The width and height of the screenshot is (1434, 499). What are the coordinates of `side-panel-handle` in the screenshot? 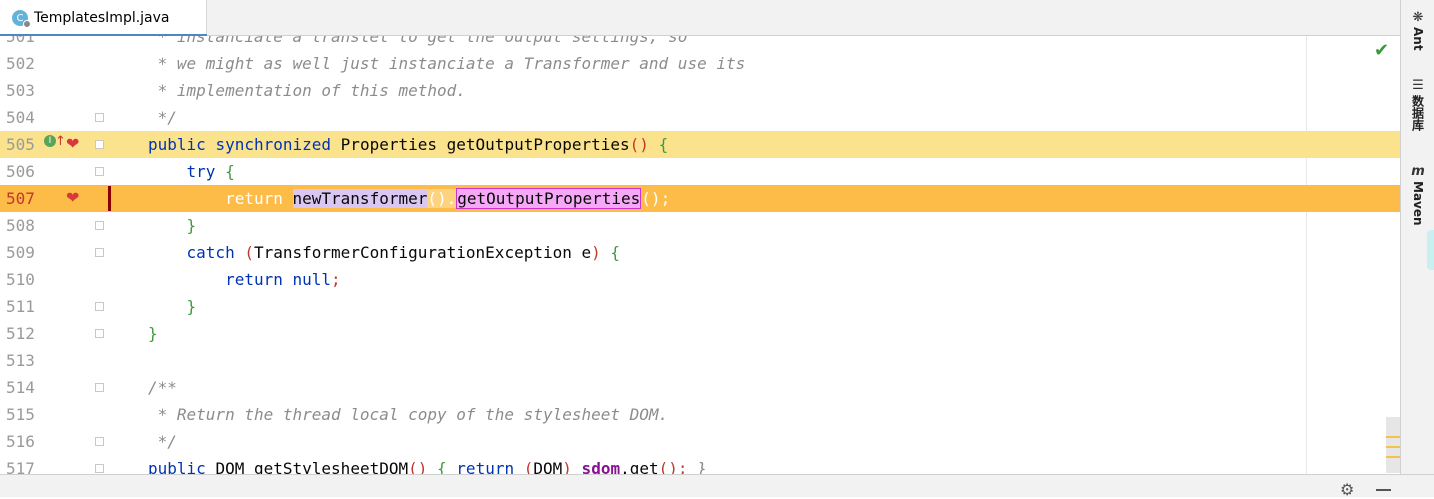 It's located at (1430, 250).